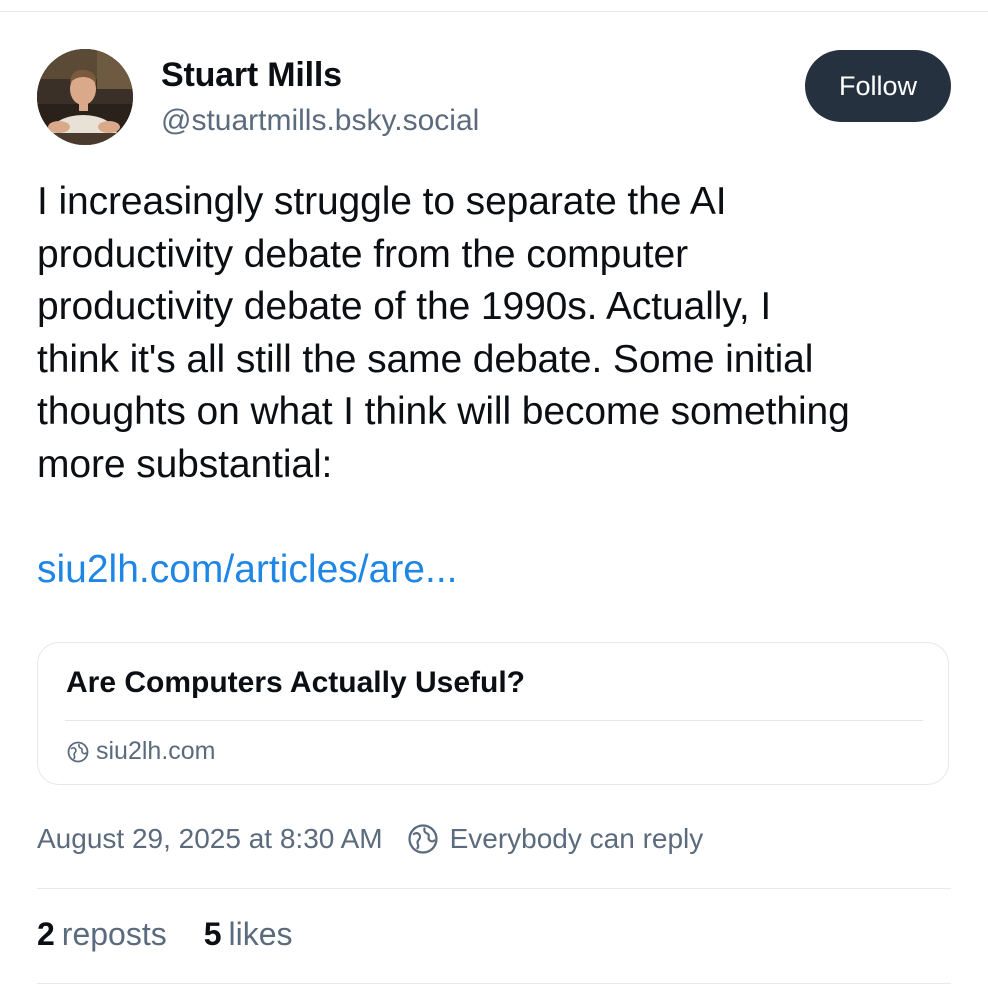  I want to click on likes-stat: 5 likes, so click(248, 934).